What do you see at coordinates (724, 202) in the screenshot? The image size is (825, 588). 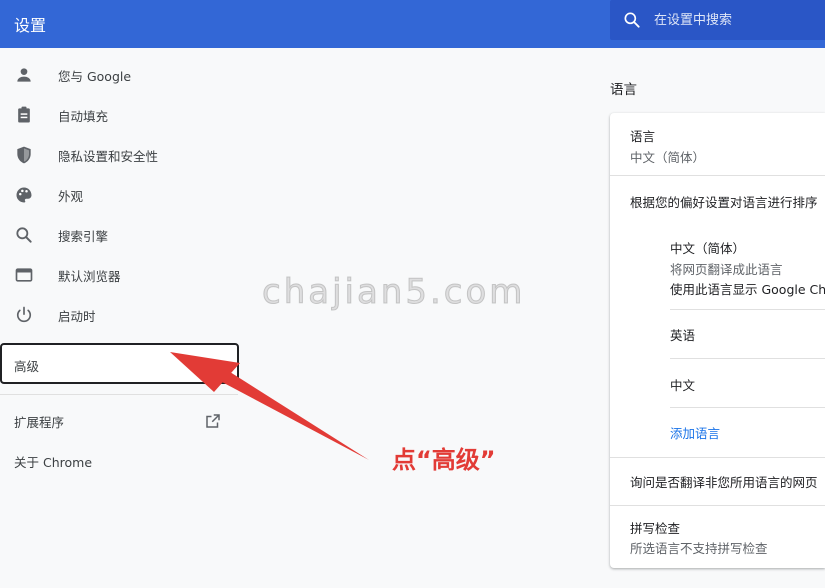 I see `language-order-hint: 根据您的偏好设置对语言进行排序` at bounding box center [724, 202].